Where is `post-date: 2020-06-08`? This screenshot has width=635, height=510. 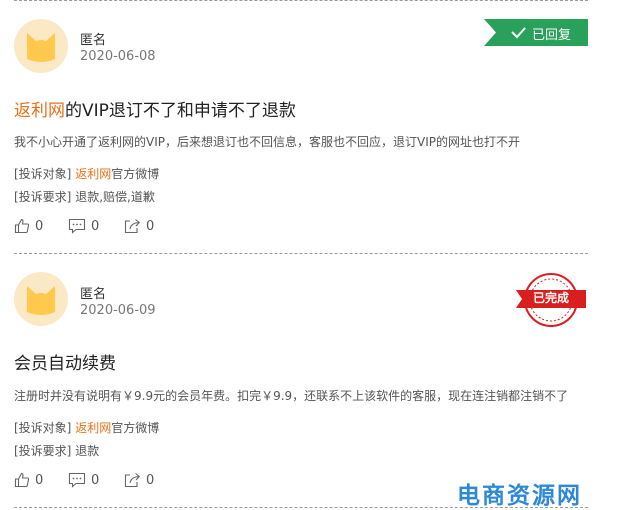 post-date: 2020-06-08 is located at coordinates (118, 56).